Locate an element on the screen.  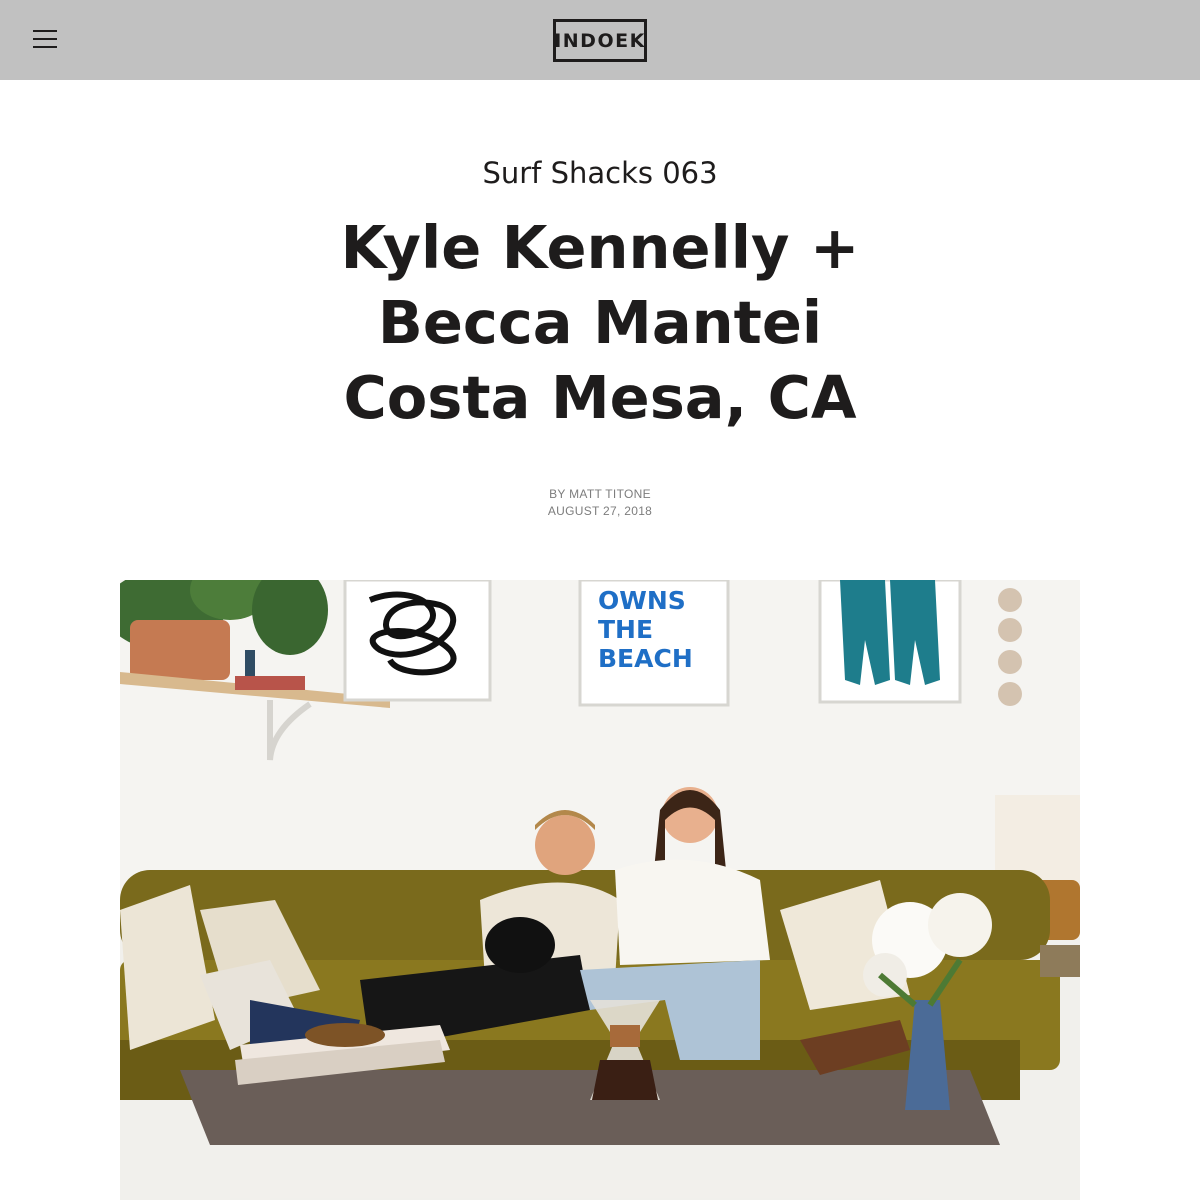
svg-text: THE is located at coordinates (625, 629).